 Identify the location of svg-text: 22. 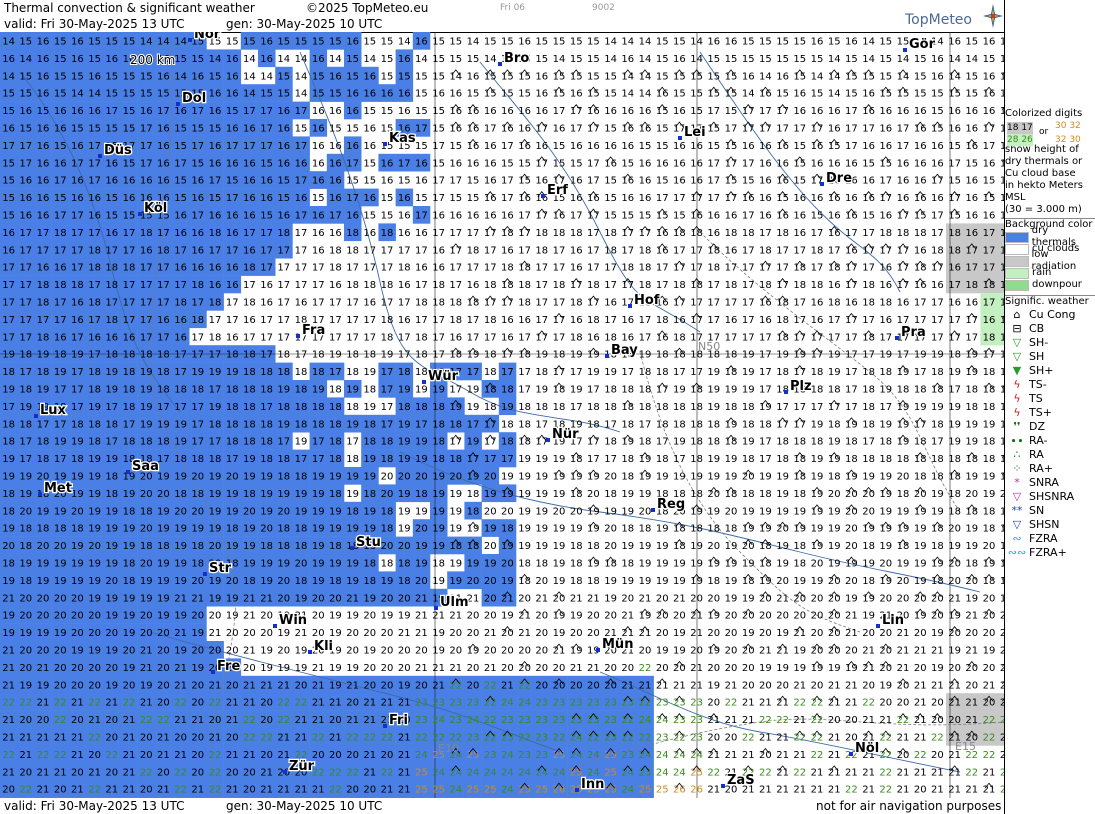
(146, 772).